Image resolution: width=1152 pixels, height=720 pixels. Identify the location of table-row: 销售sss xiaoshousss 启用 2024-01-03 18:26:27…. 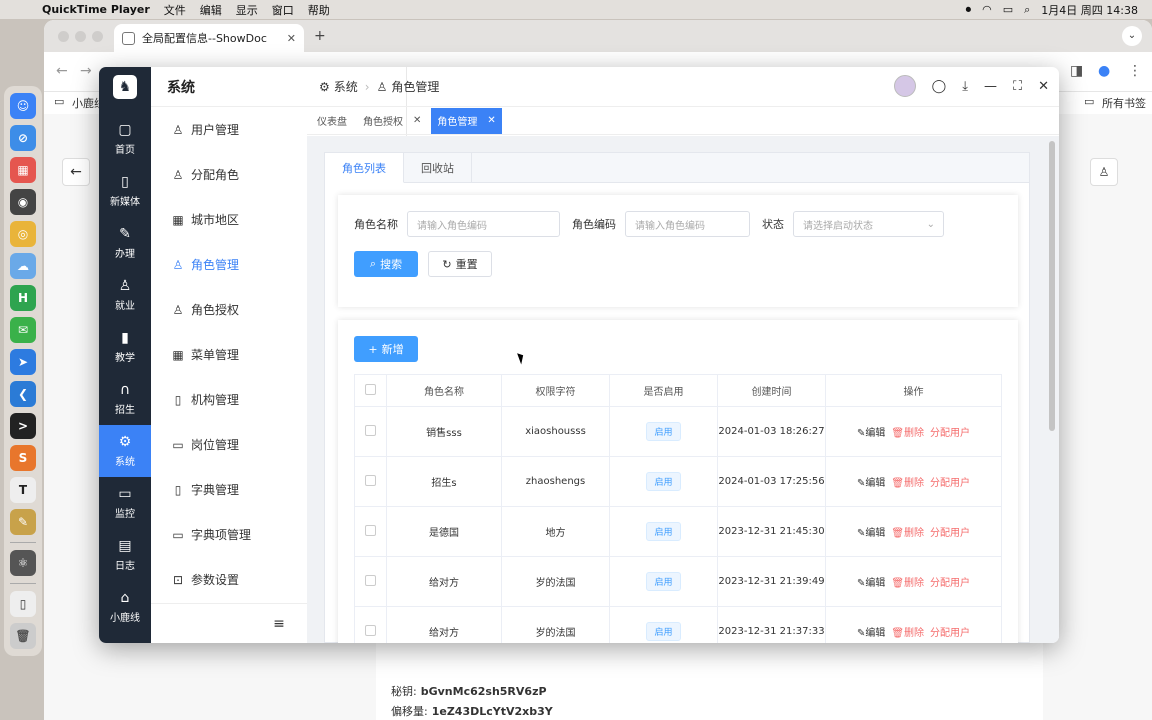
(678, 431).